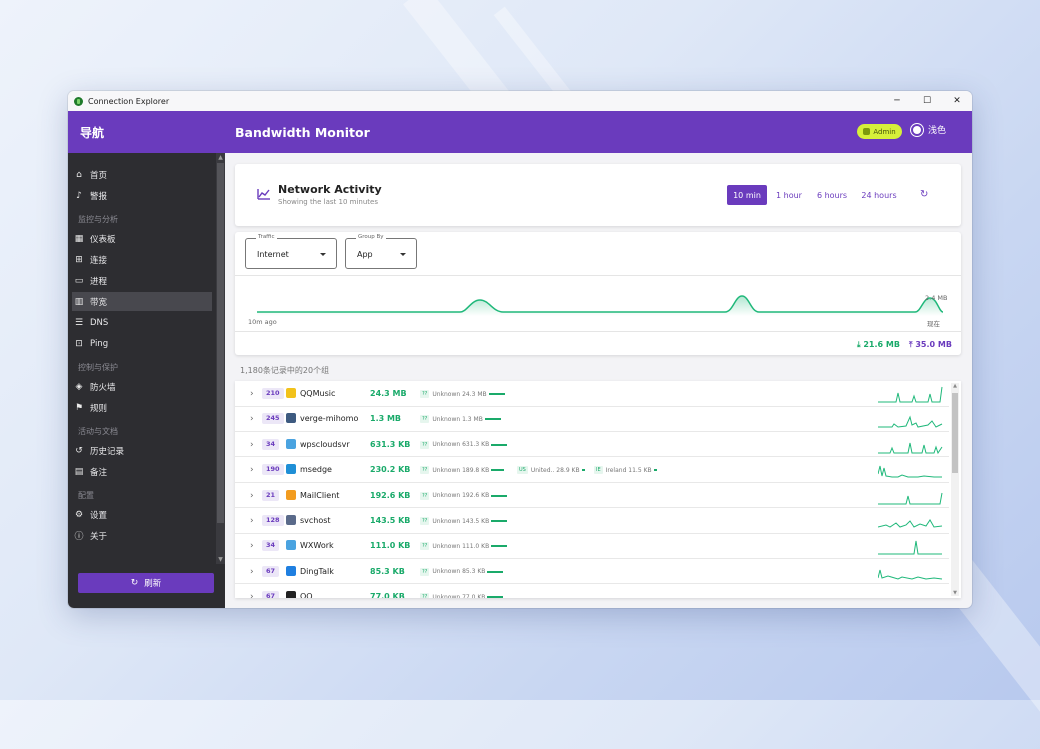 Image resolution: width=1040 pixels, height=749 pixels. I want to click on app-traffic-size: 77.0 KB, so click(387, 595).